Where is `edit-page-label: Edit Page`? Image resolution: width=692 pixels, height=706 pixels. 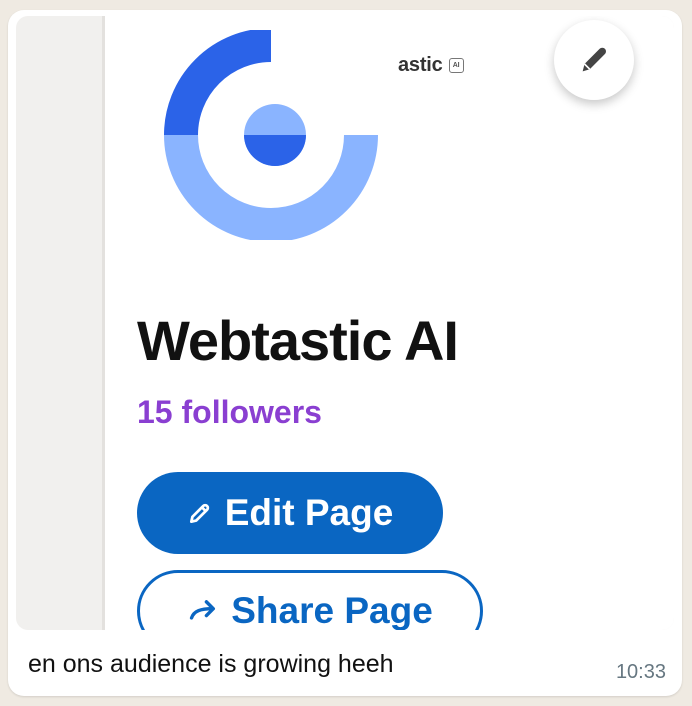 edit-page-label: Edit Page is located at coordinates (309, 512).